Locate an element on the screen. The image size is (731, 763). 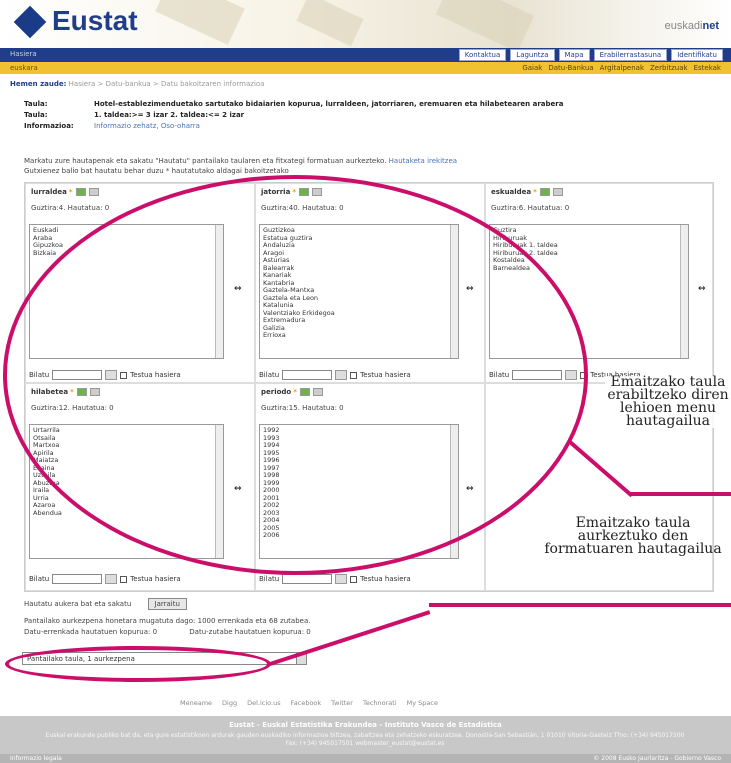
nav-help: Laguntza is located at coordinates (532, 55).